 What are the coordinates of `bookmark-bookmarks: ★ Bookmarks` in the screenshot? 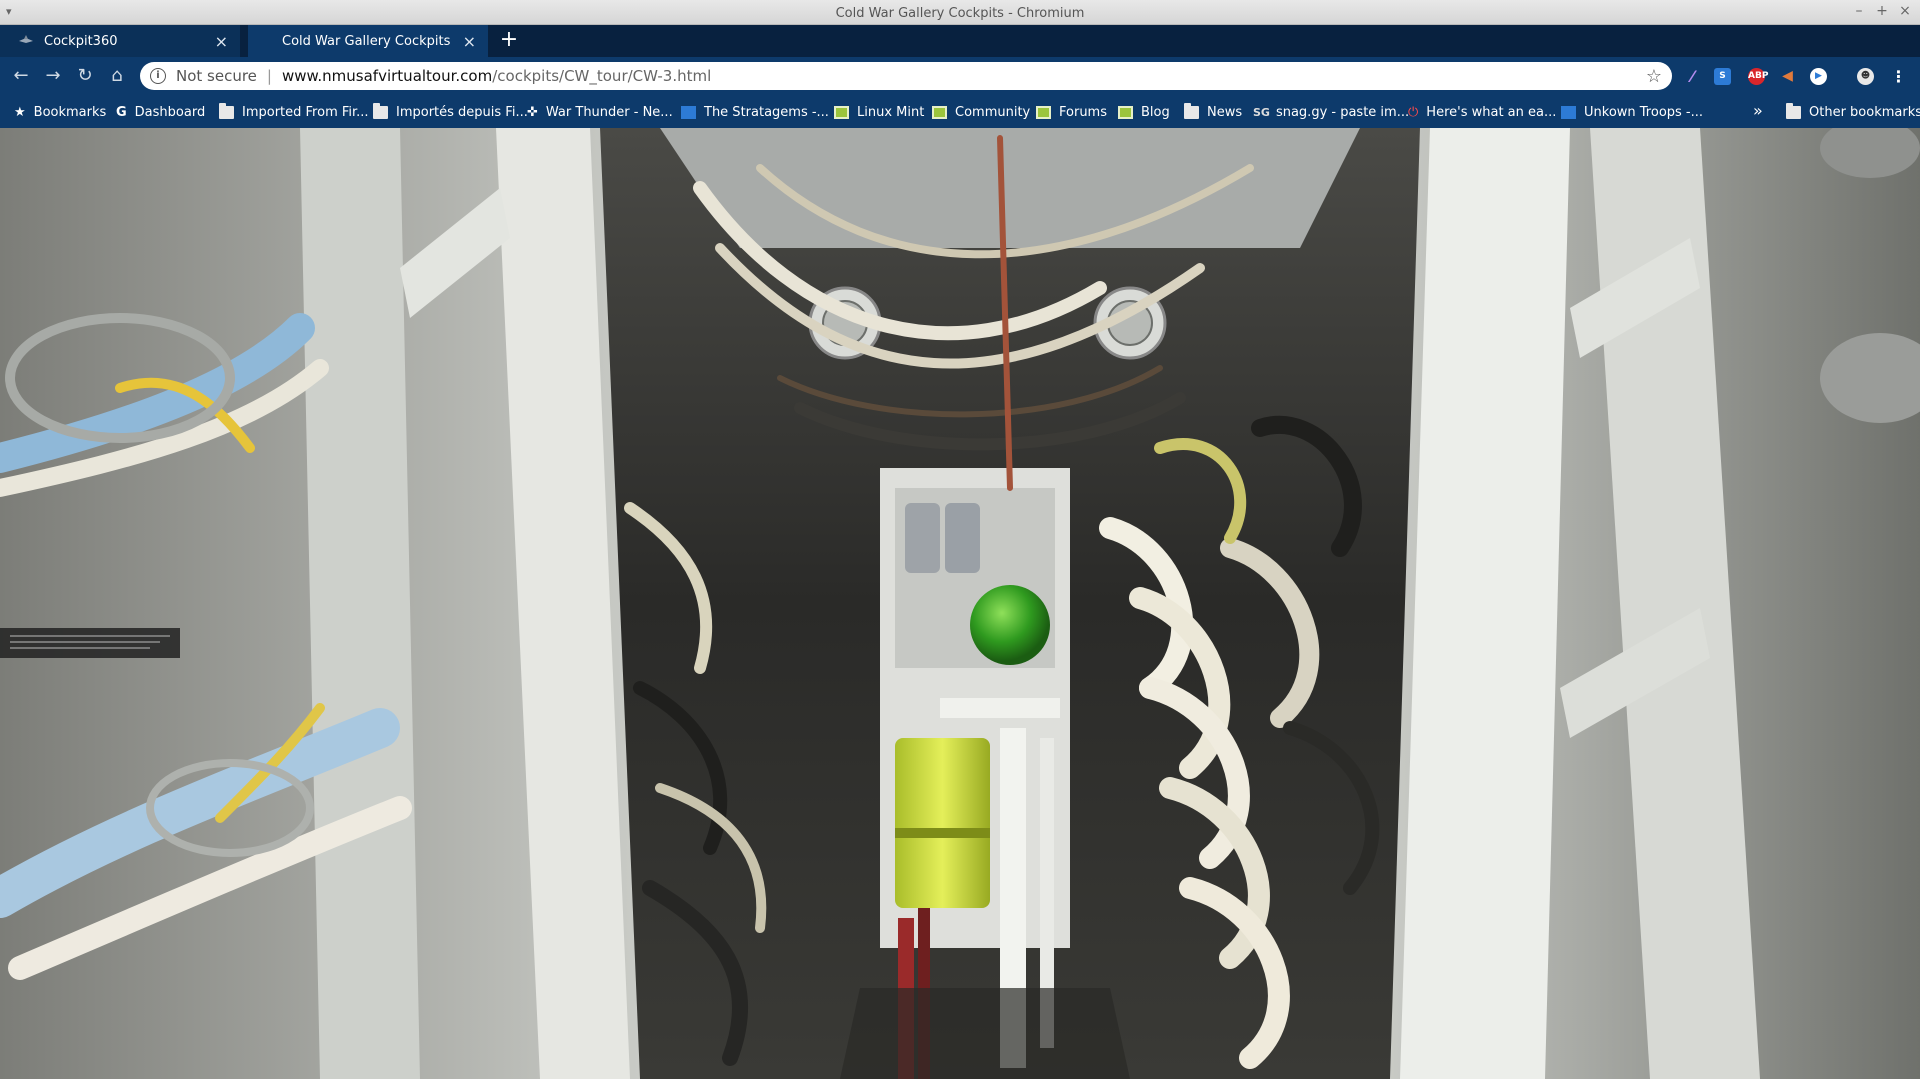 It's located at (60, 112).